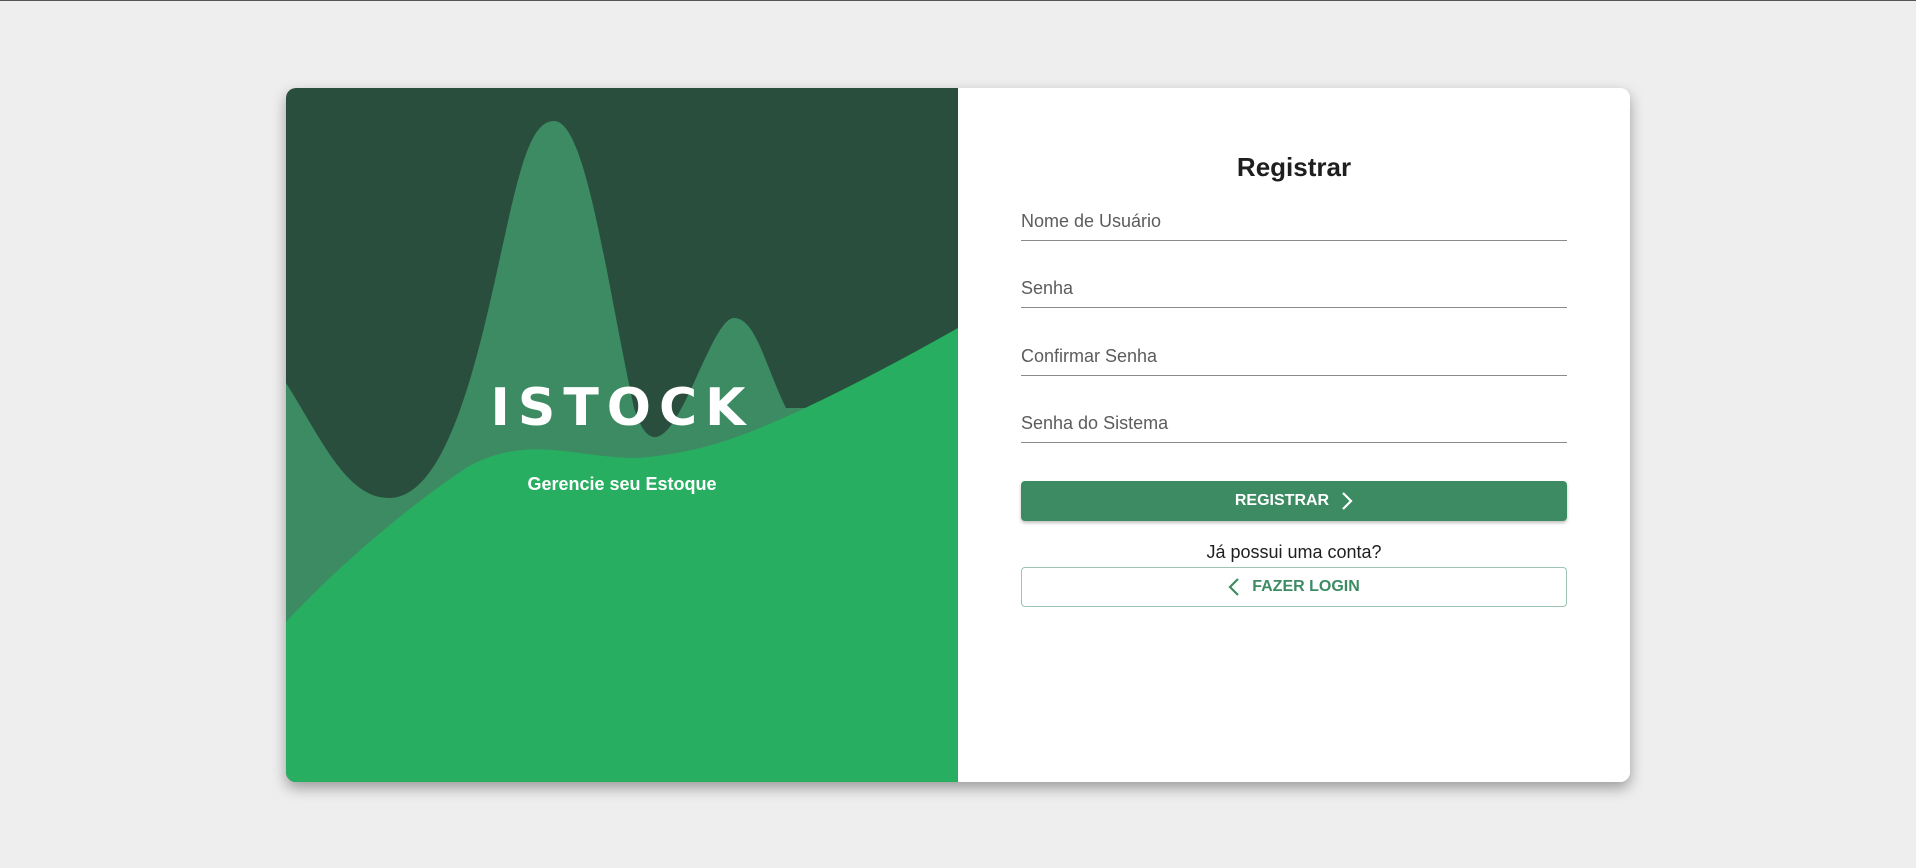  What do you see at coordinates (958, 0) in the screenshot?
I see `top-border` at bounding box center [958, 0].